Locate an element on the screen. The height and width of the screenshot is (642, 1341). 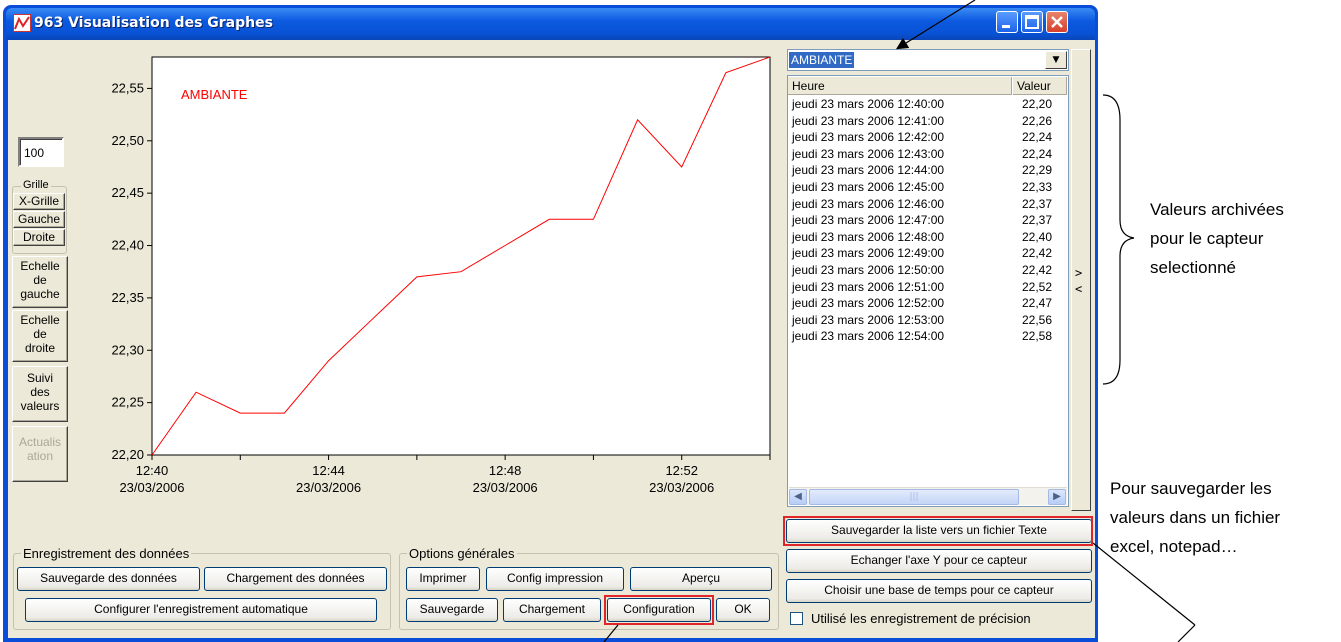
arrow-to-sensor-select is located at coordinates (935, 25).